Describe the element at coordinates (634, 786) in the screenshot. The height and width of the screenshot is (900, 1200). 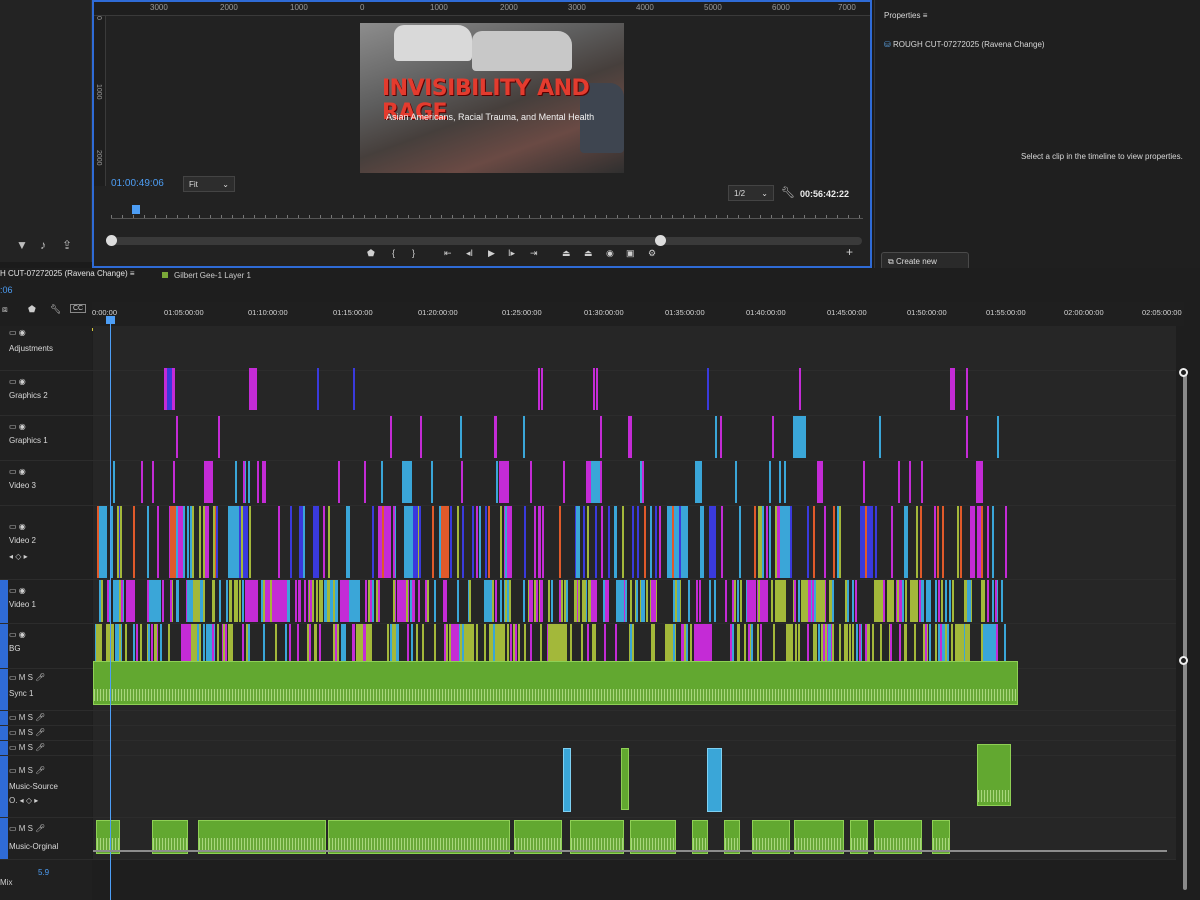
I see `track-lane` at that location.